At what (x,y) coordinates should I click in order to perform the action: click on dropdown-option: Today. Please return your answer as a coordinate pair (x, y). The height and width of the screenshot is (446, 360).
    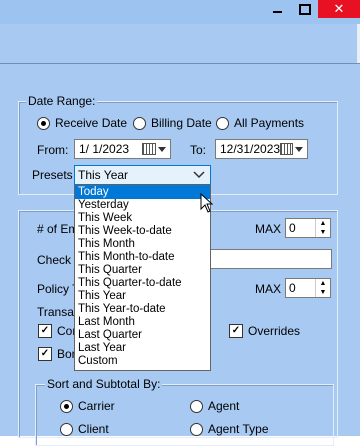
    Looking at the image, I should click on (142, 192).